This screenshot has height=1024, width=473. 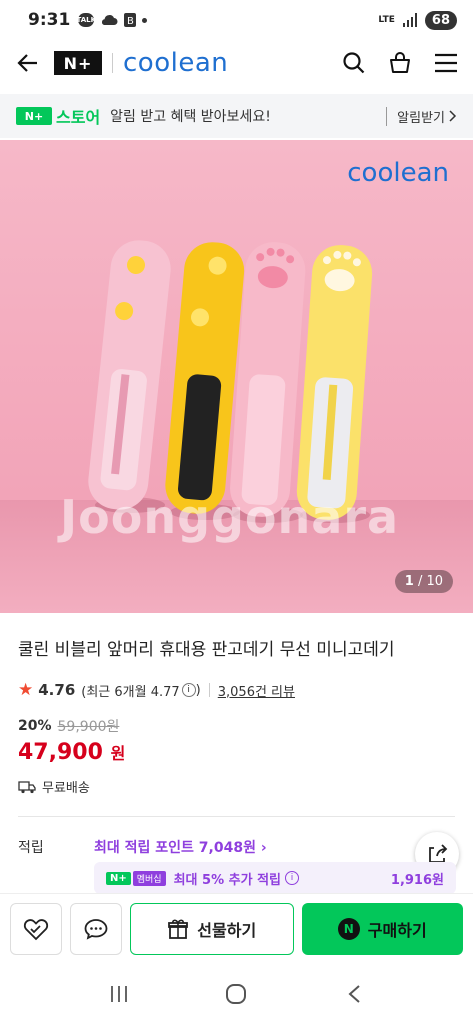 I want to click on back-button, so click(x=28, y=63).